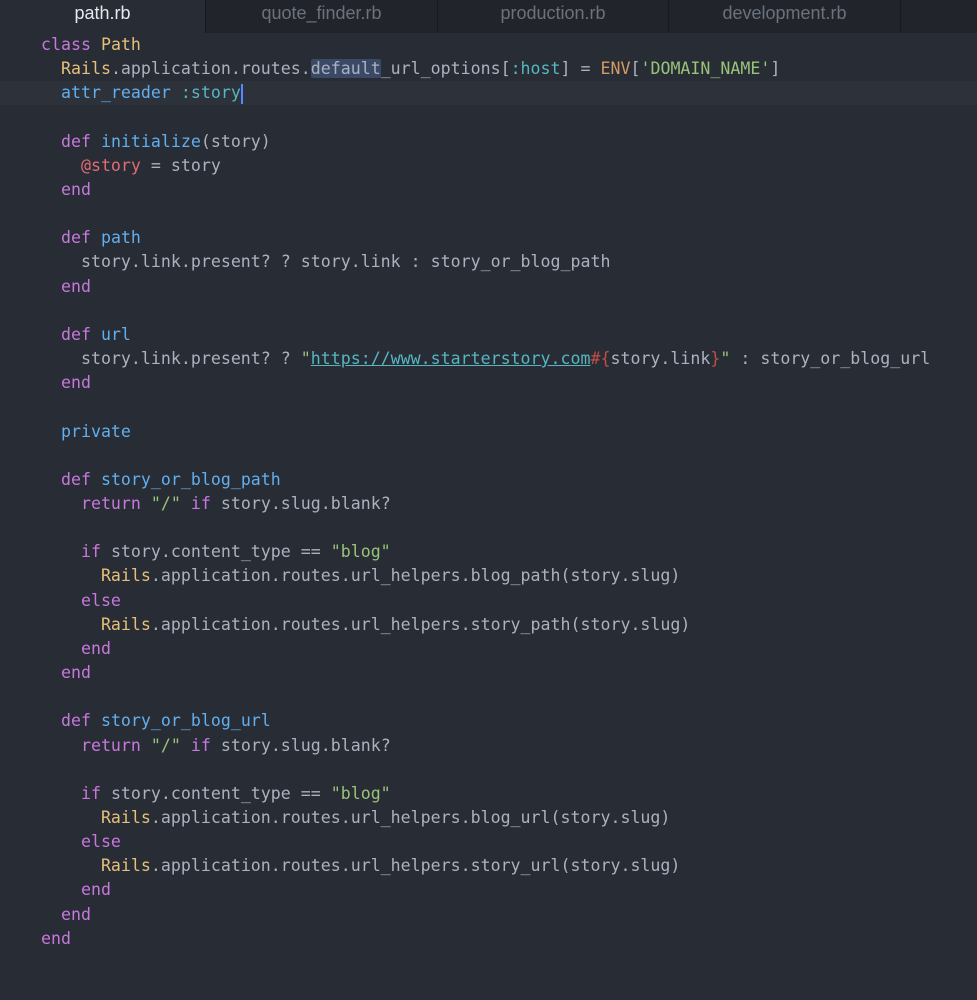 The height and width of the screenshot is (1000, 977). Describe the element at coordinates (488, 335) in the screenshot. I see `code-line: def url` at that location.